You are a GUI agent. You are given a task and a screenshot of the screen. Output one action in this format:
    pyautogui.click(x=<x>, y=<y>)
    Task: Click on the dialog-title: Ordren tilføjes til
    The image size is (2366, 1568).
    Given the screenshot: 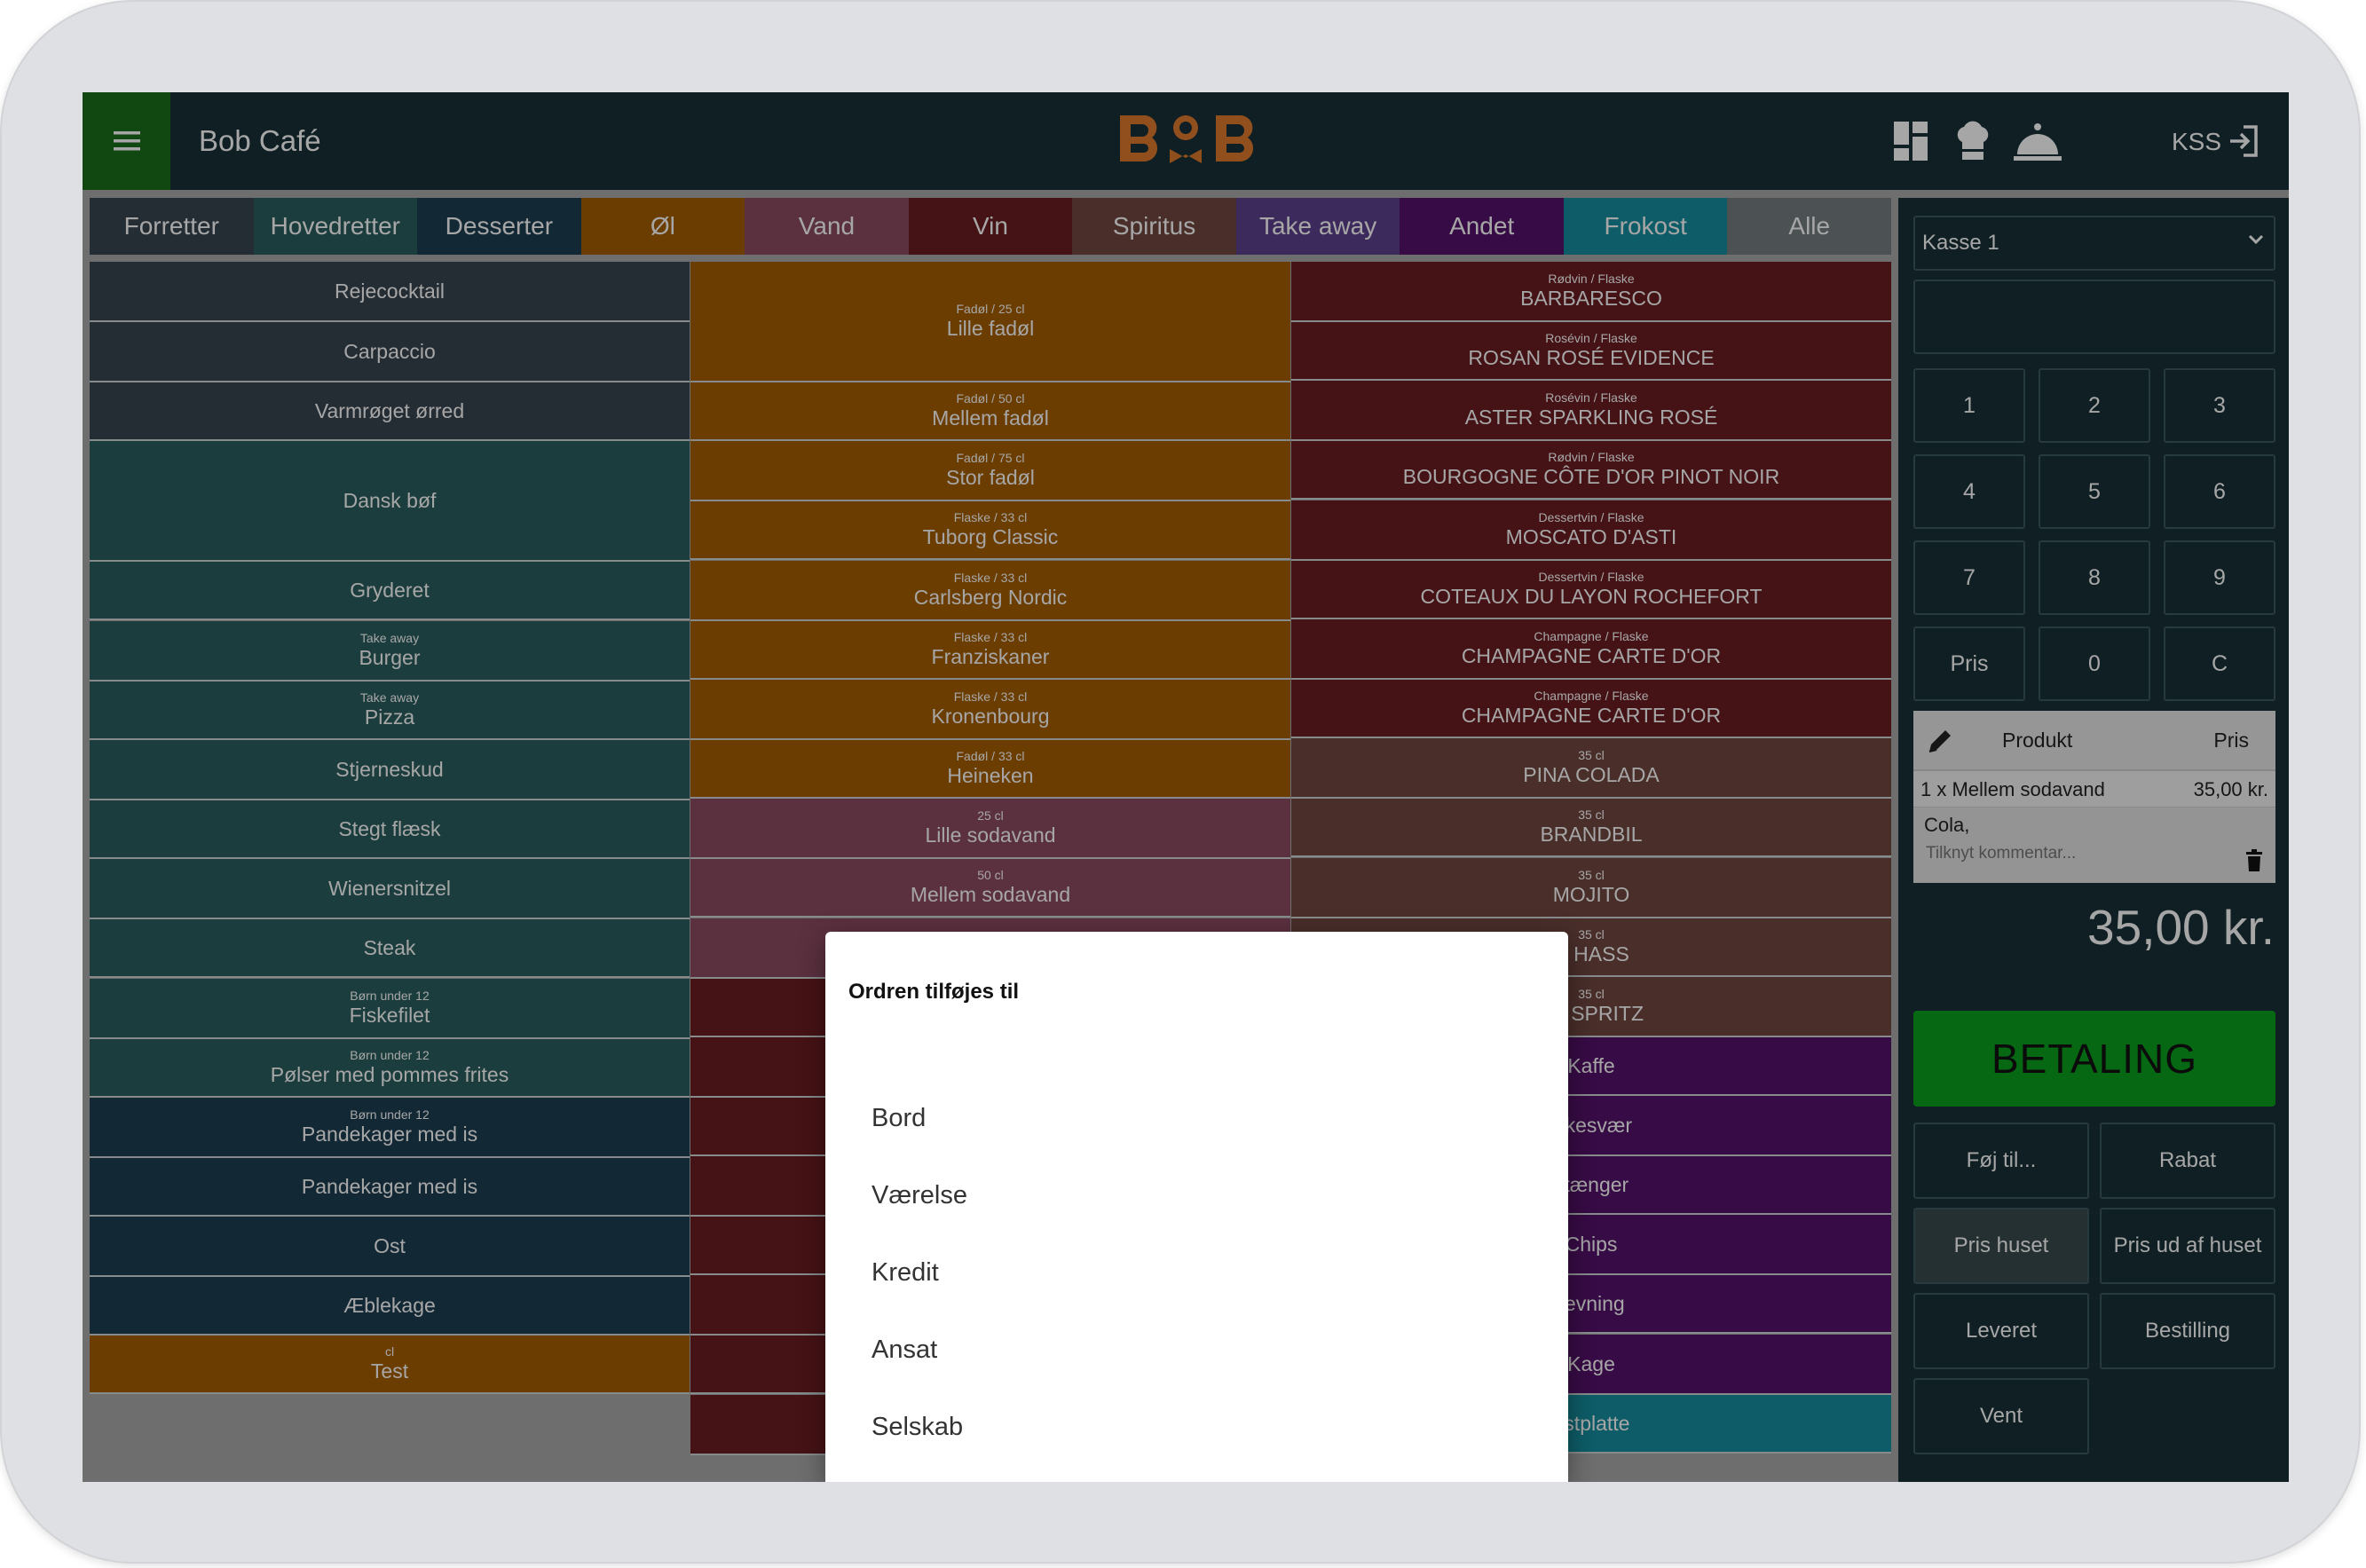 What is the action you would take?
    pyautogui.click(x=934, y=992)
    